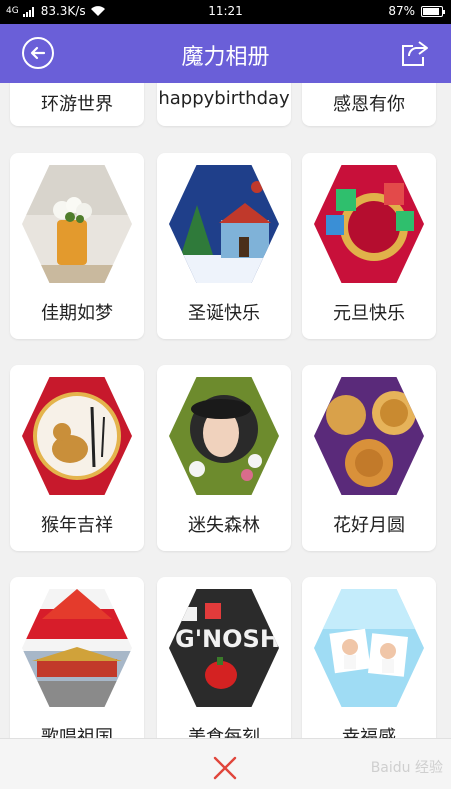 Image resolution: width=451 pixels, height=789 pixels. I want to click on album-thumbnail: G'NOSH, so click(224, 648).